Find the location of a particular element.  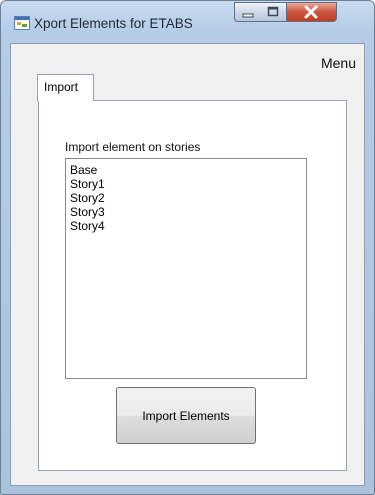

tab-import: Import is located at coordinates (65, 87).